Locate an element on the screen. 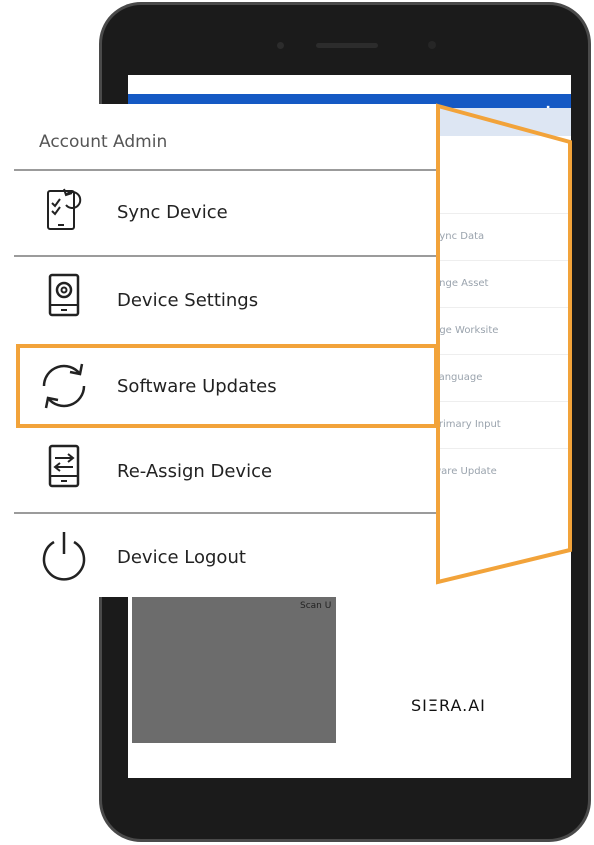 This screenshot has width=594, height=845. menu-item-device-logout: Device Logout is located at coordinates (225, 555).